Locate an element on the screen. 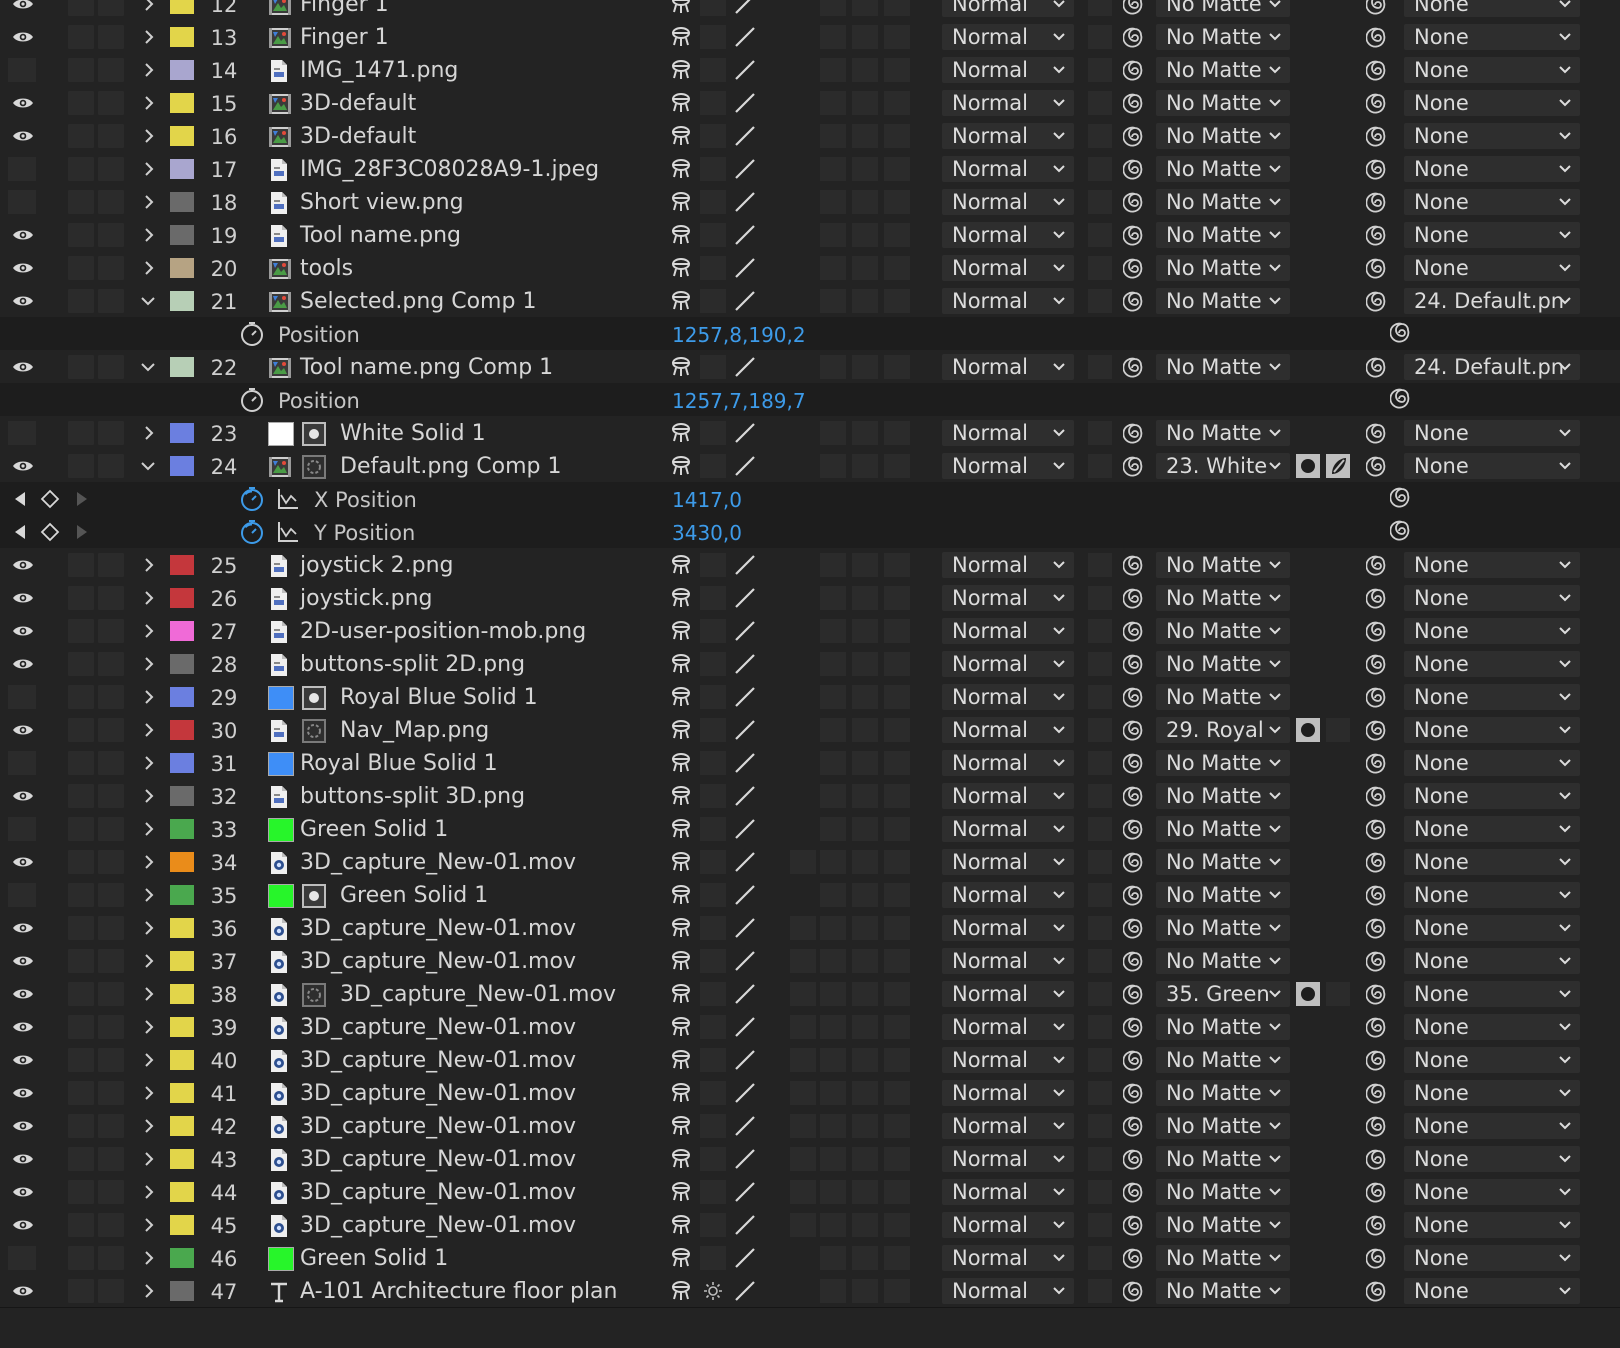 Image resolution: width=1620 pixels, height=1348 pixels. 3d-layer-switch is located at coordinates (803, 862).